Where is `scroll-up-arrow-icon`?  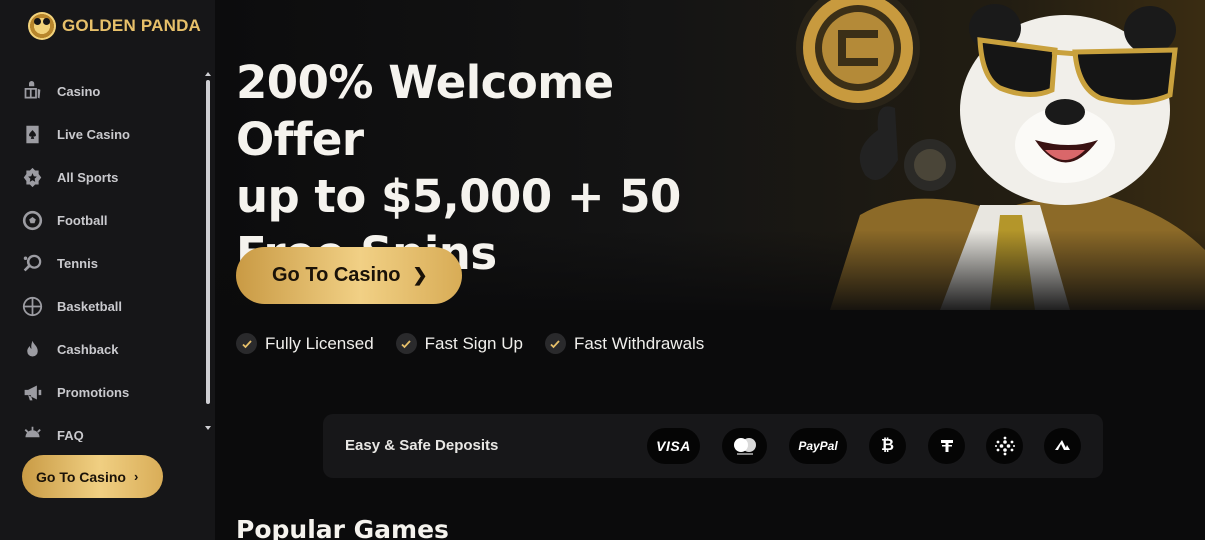
scroll-up-arrow-icon is located at coordinates (208, 74).